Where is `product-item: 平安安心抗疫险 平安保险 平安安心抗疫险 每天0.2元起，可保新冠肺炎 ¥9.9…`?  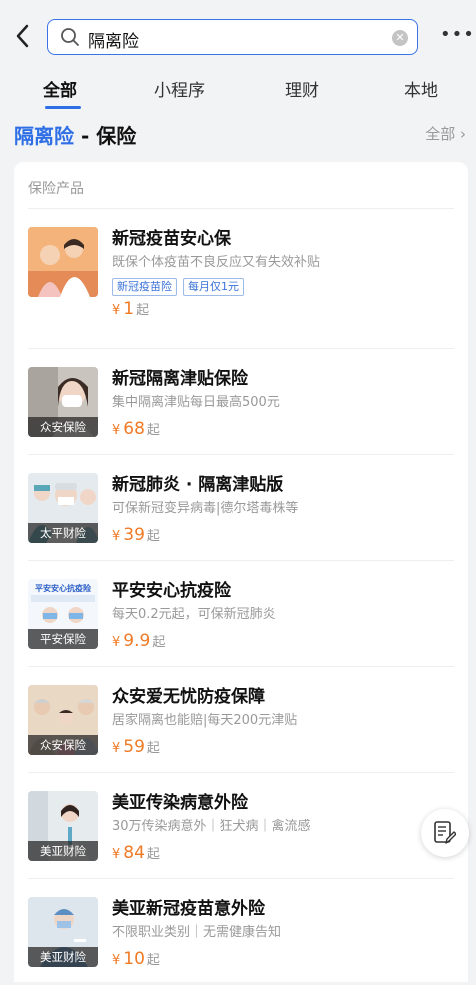
product-item: 平安安心抗疫险 平安保险 平安安心抗疫险 每天0.2元起，可保新冠肺炎 ¥9.9… is located at coordinates (241, 614).